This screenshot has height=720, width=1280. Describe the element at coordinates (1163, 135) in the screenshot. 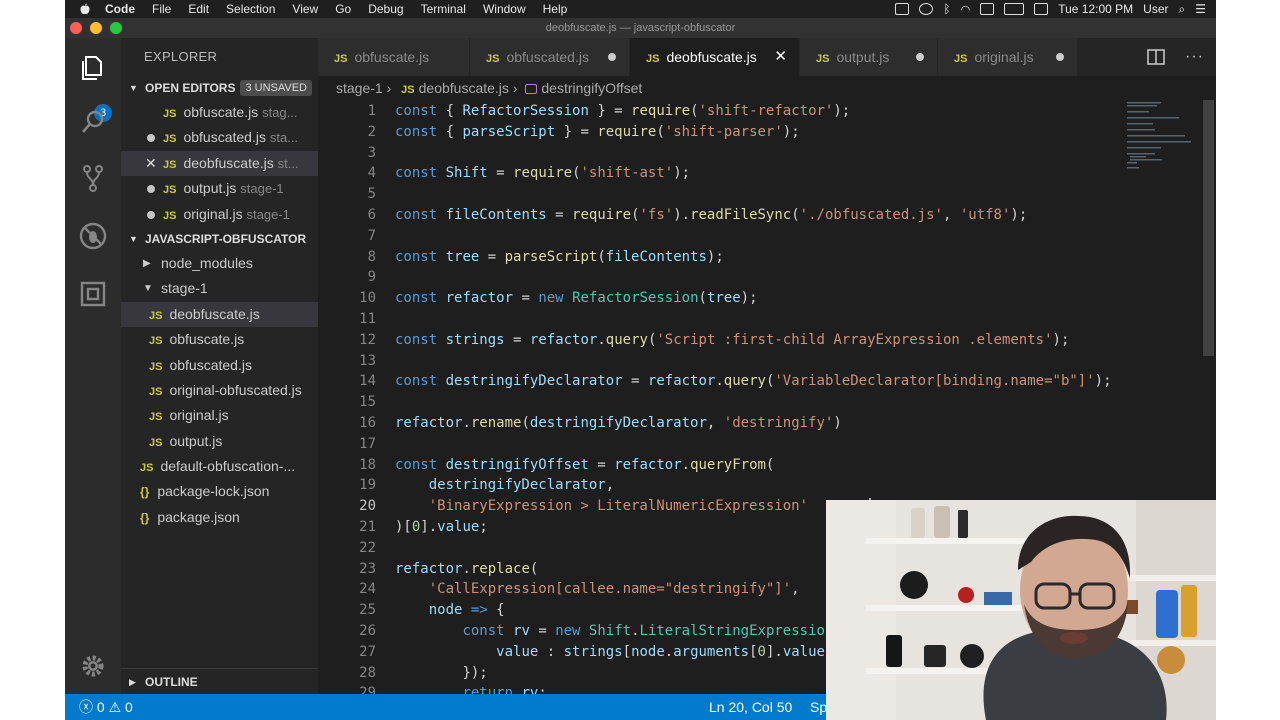

I see `minimap` at that location.